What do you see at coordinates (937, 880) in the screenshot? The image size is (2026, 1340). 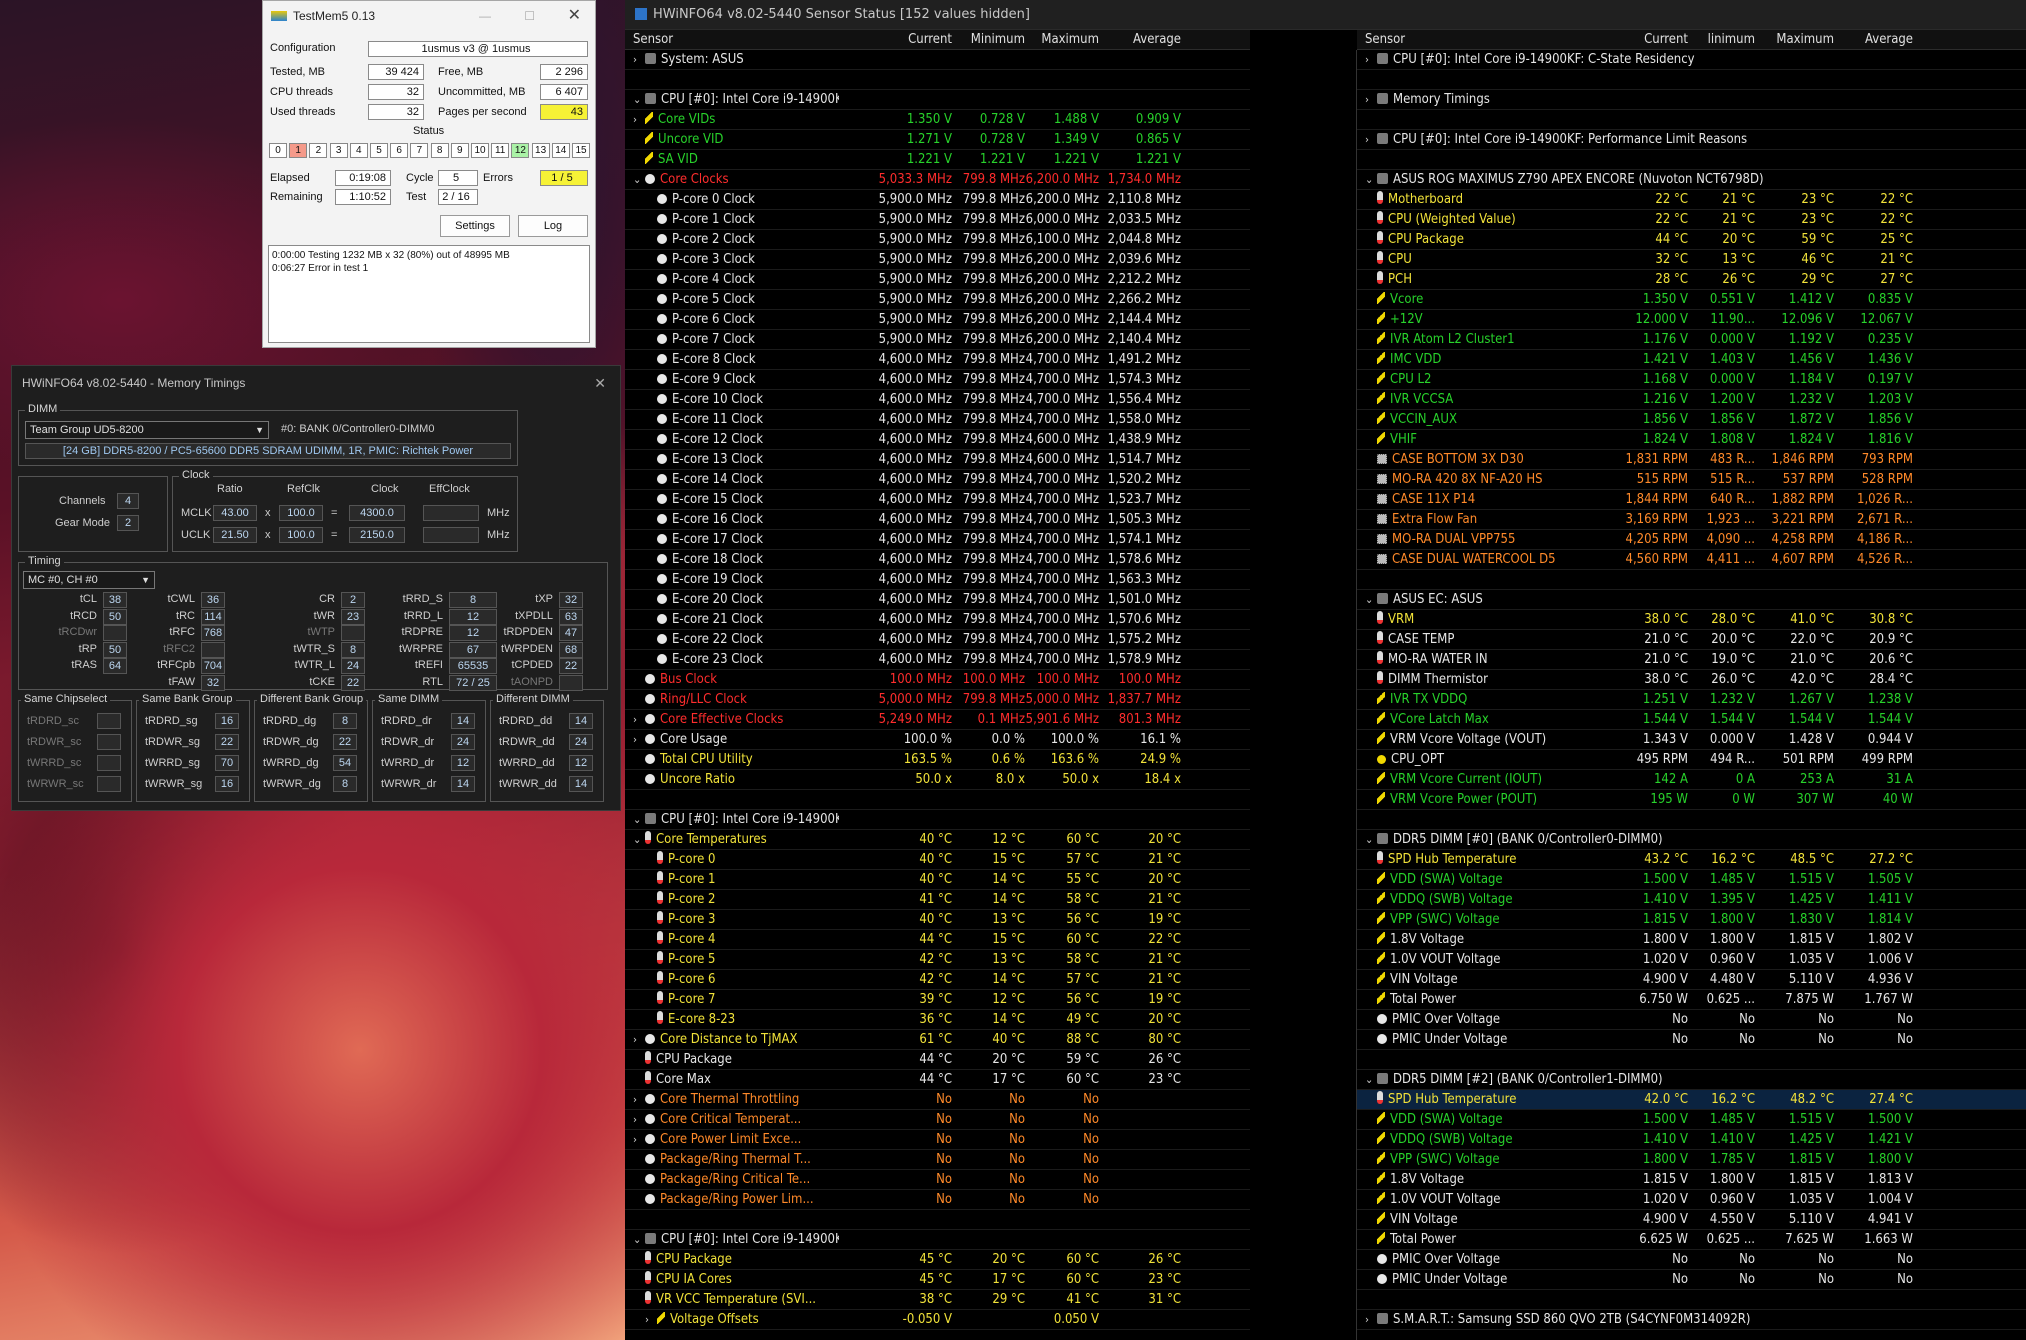 I see `sensor-row: P-core 1 40 °C 14 °C 55 °C 20 °C` at bounding box center [937, 880].